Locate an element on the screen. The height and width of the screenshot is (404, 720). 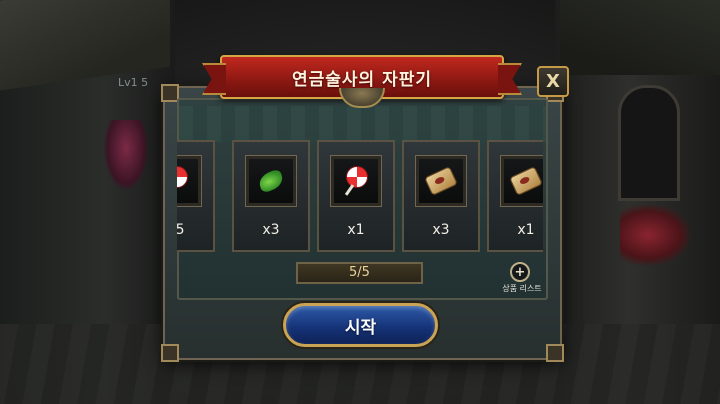
start-label: 시작 is located at coordinates (360, 327).